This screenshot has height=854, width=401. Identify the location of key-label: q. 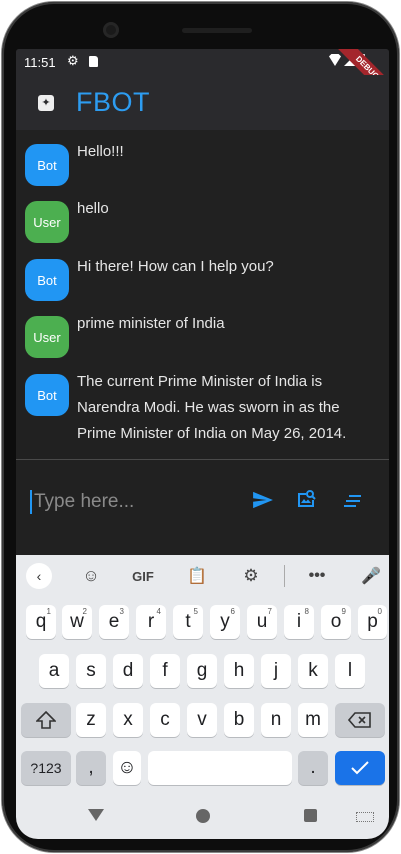
(41, 621).